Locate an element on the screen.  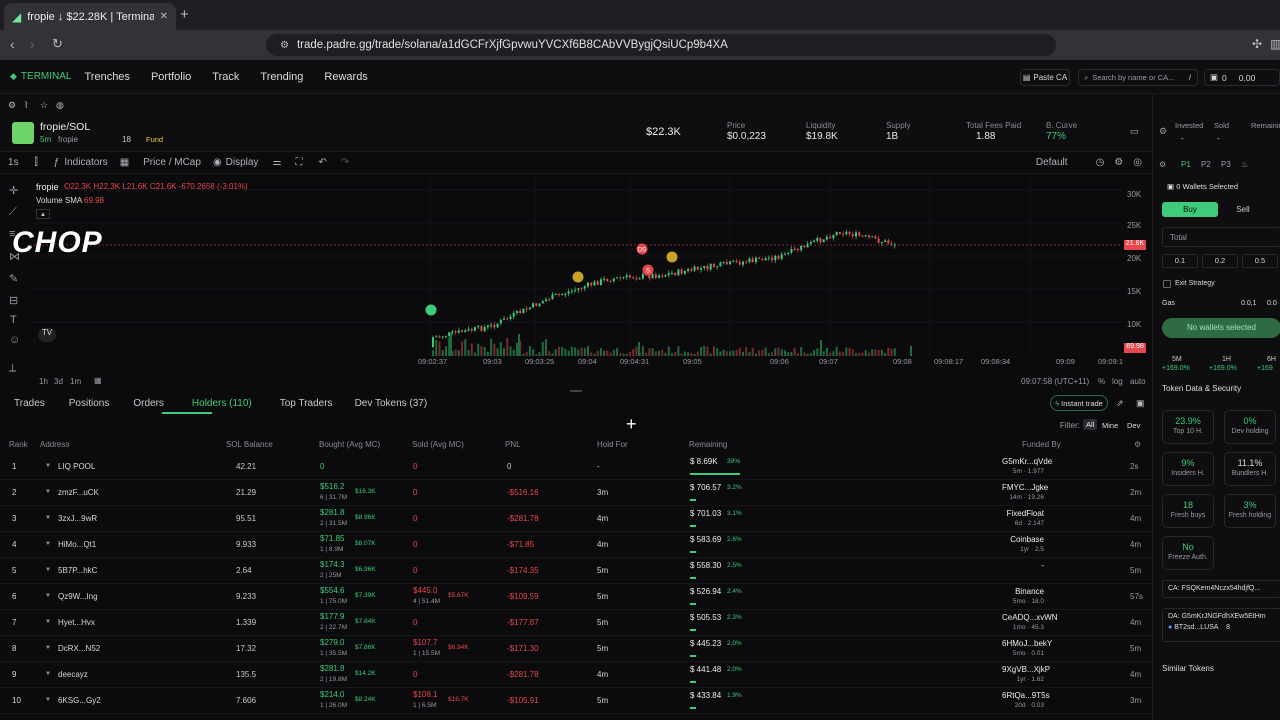
brush-tool-icon: ✎ is located at coordinates (13, 278).